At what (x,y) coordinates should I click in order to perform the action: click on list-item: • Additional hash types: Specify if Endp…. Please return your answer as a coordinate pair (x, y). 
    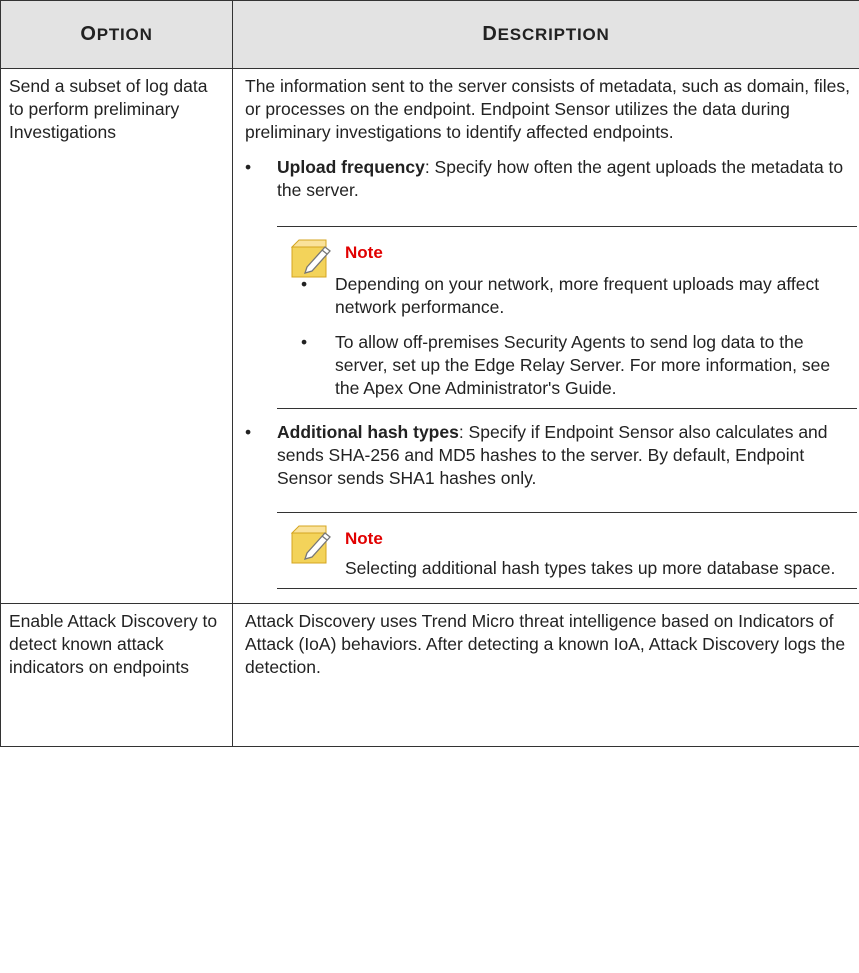
    Looking at the image, I should click on (551, 455).